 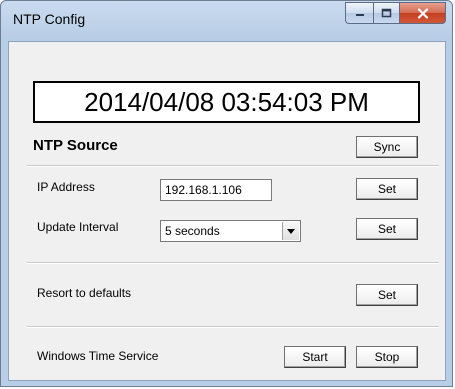 I want to click on resort-defaults-label: Resort to defaults, so click(x=84, y=293).